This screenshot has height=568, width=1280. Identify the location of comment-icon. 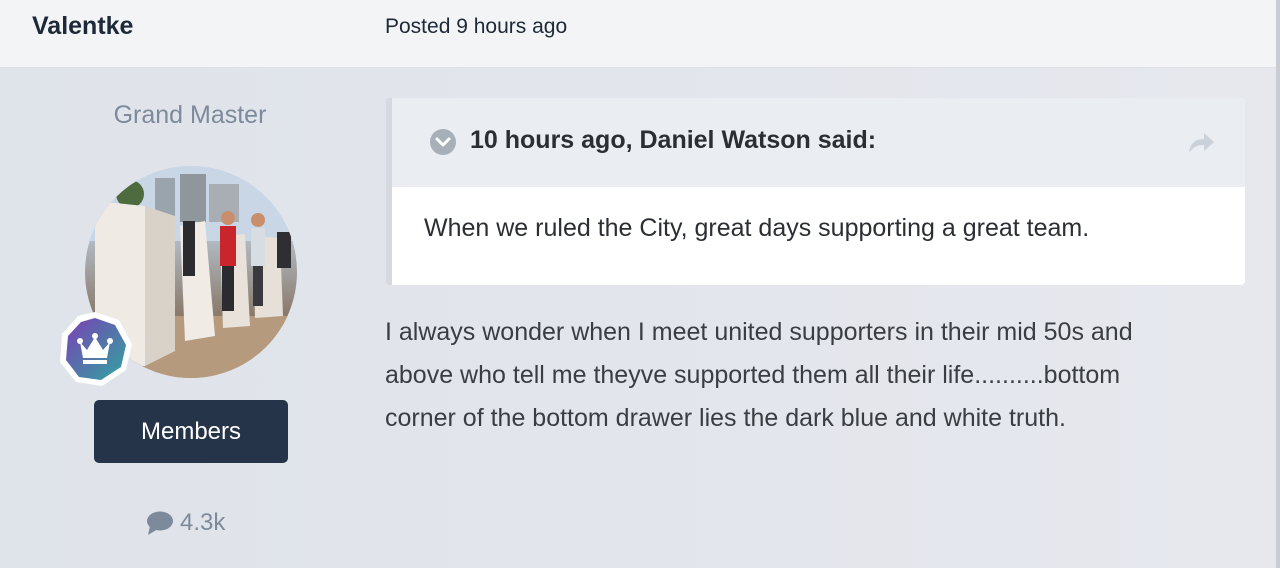
(160, 523).